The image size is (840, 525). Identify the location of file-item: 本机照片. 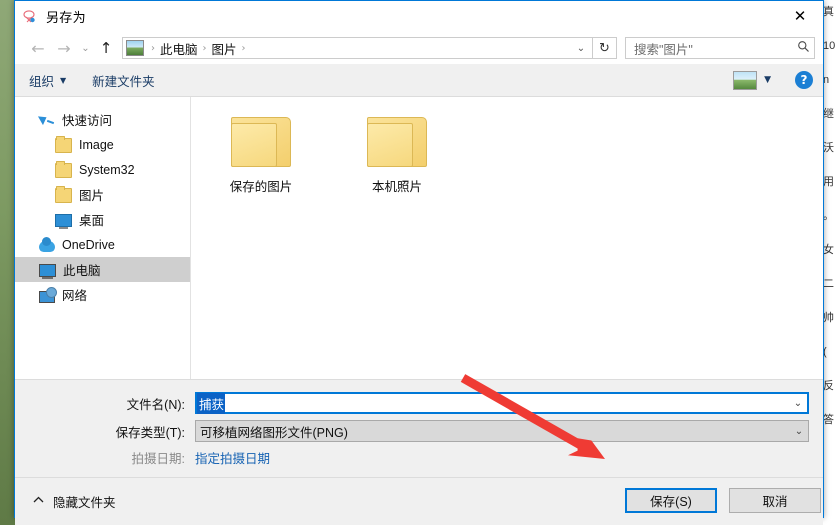
(397, 155).